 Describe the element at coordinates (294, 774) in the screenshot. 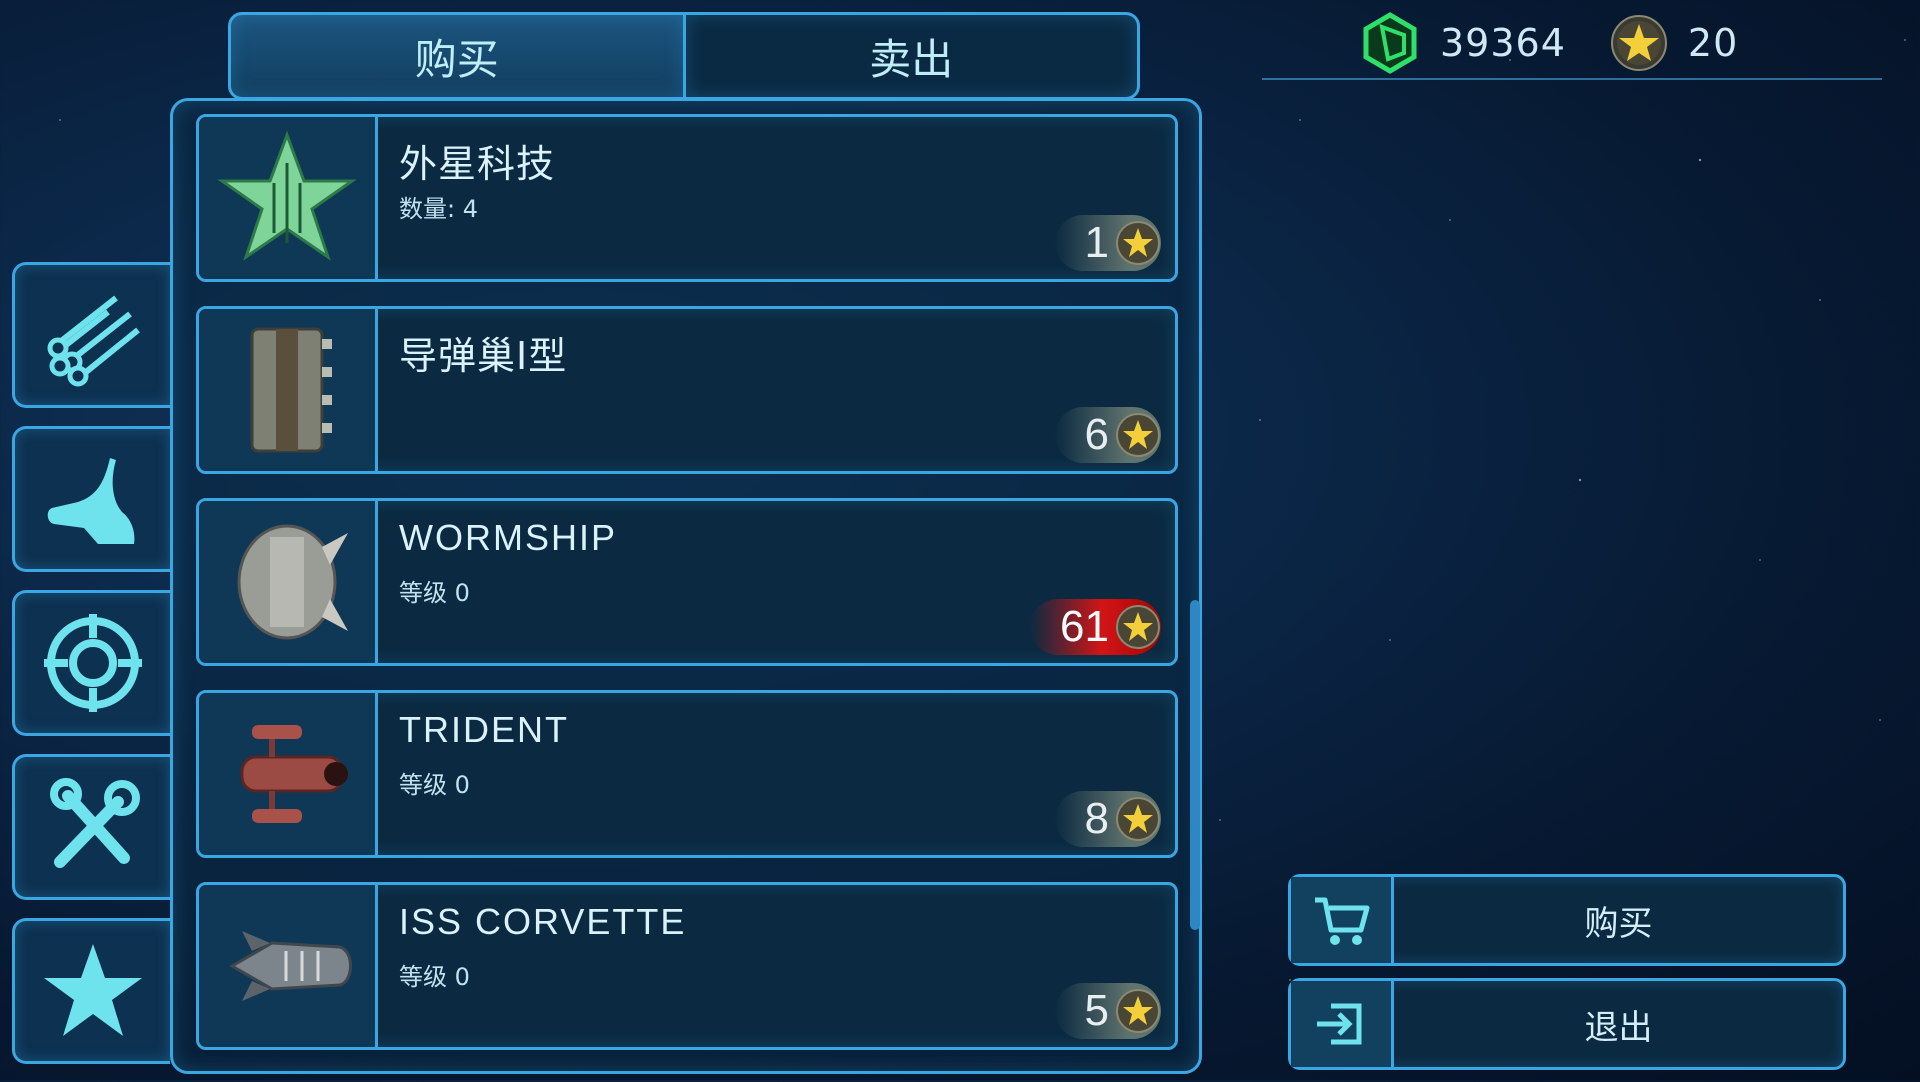

I see `trident-ship-icon` at that location.